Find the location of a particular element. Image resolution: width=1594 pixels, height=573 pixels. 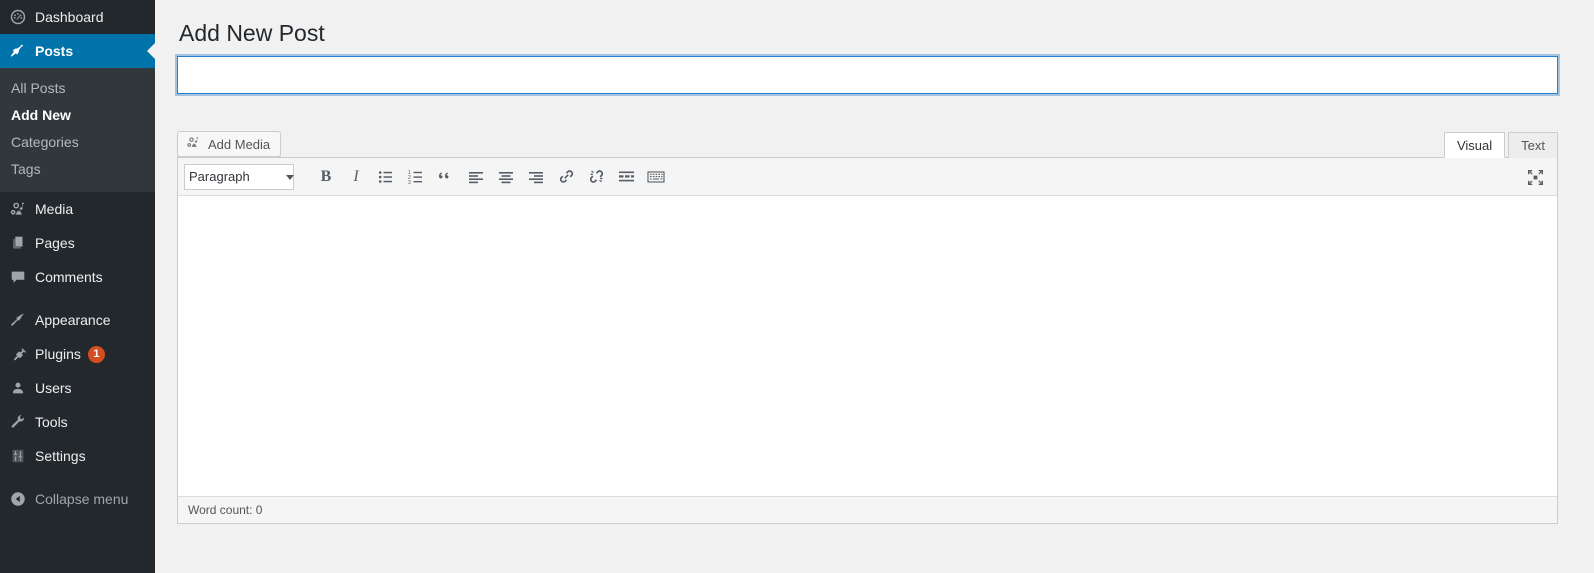

sidebar-item-dashboard: Dashboard is located at coordinates (77, 17).